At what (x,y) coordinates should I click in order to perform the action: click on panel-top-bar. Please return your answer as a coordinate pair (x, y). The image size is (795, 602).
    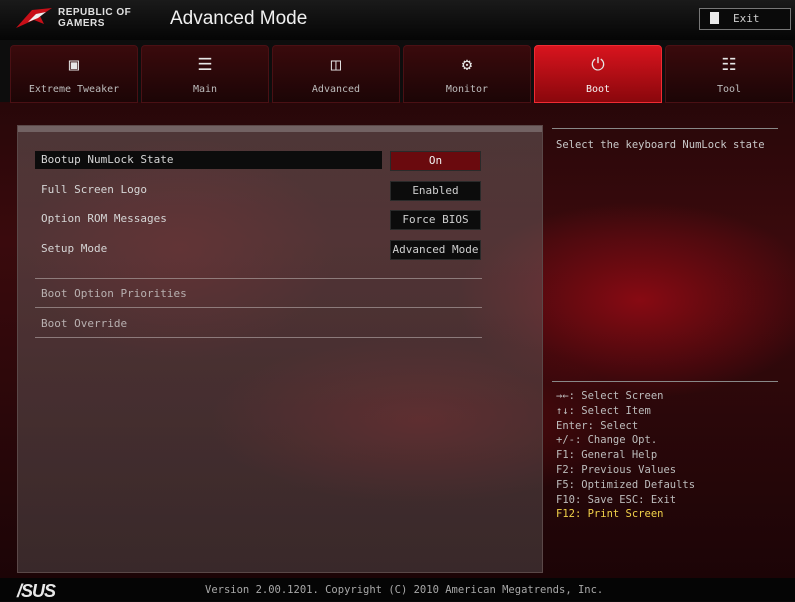
    Looking at the image, I should click on (280, 129).